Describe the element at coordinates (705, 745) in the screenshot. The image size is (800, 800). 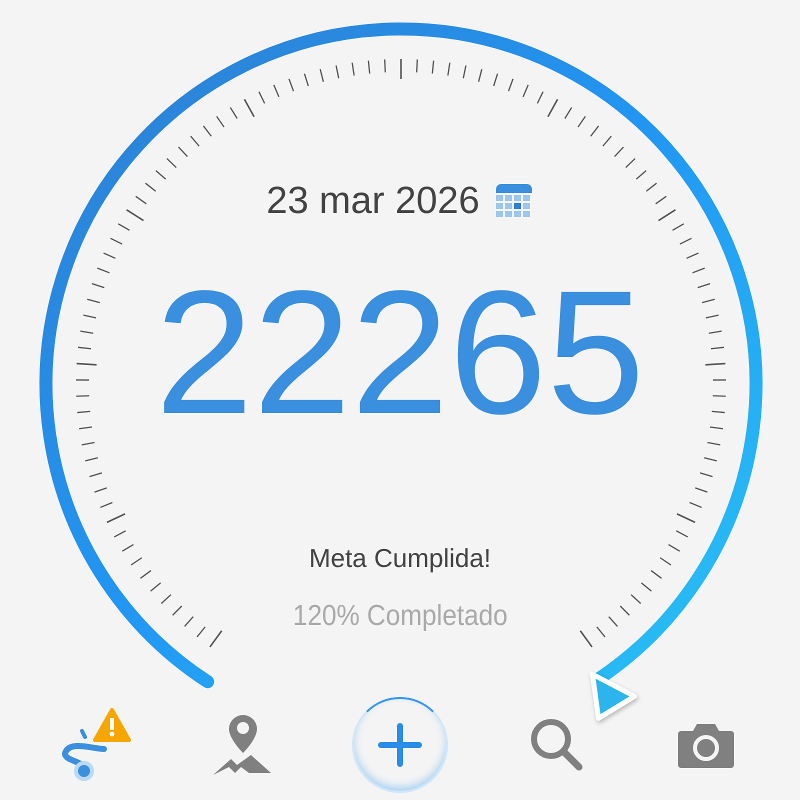
I see `camera-icon` at that location.